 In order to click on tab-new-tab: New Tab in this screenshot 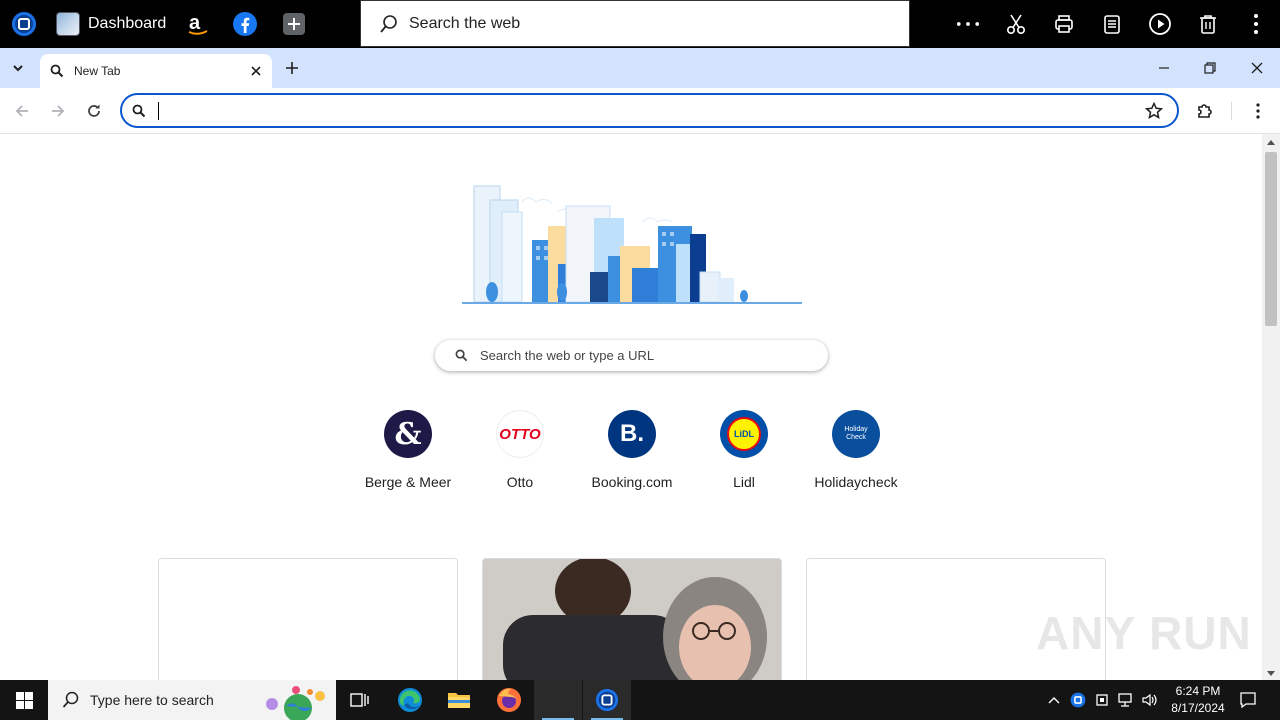, I will do `click(156, 71)`.